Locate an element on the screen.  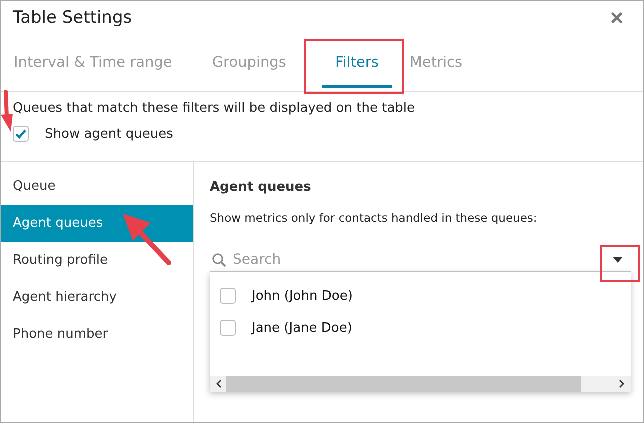
panel-heading: Agent queues is located at coordinates (261, 187).